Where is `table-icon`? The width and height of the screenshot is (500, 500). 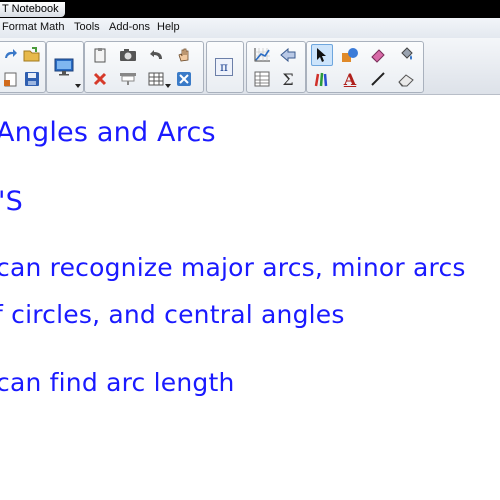 table-icon is located at coordinates (156, 79).